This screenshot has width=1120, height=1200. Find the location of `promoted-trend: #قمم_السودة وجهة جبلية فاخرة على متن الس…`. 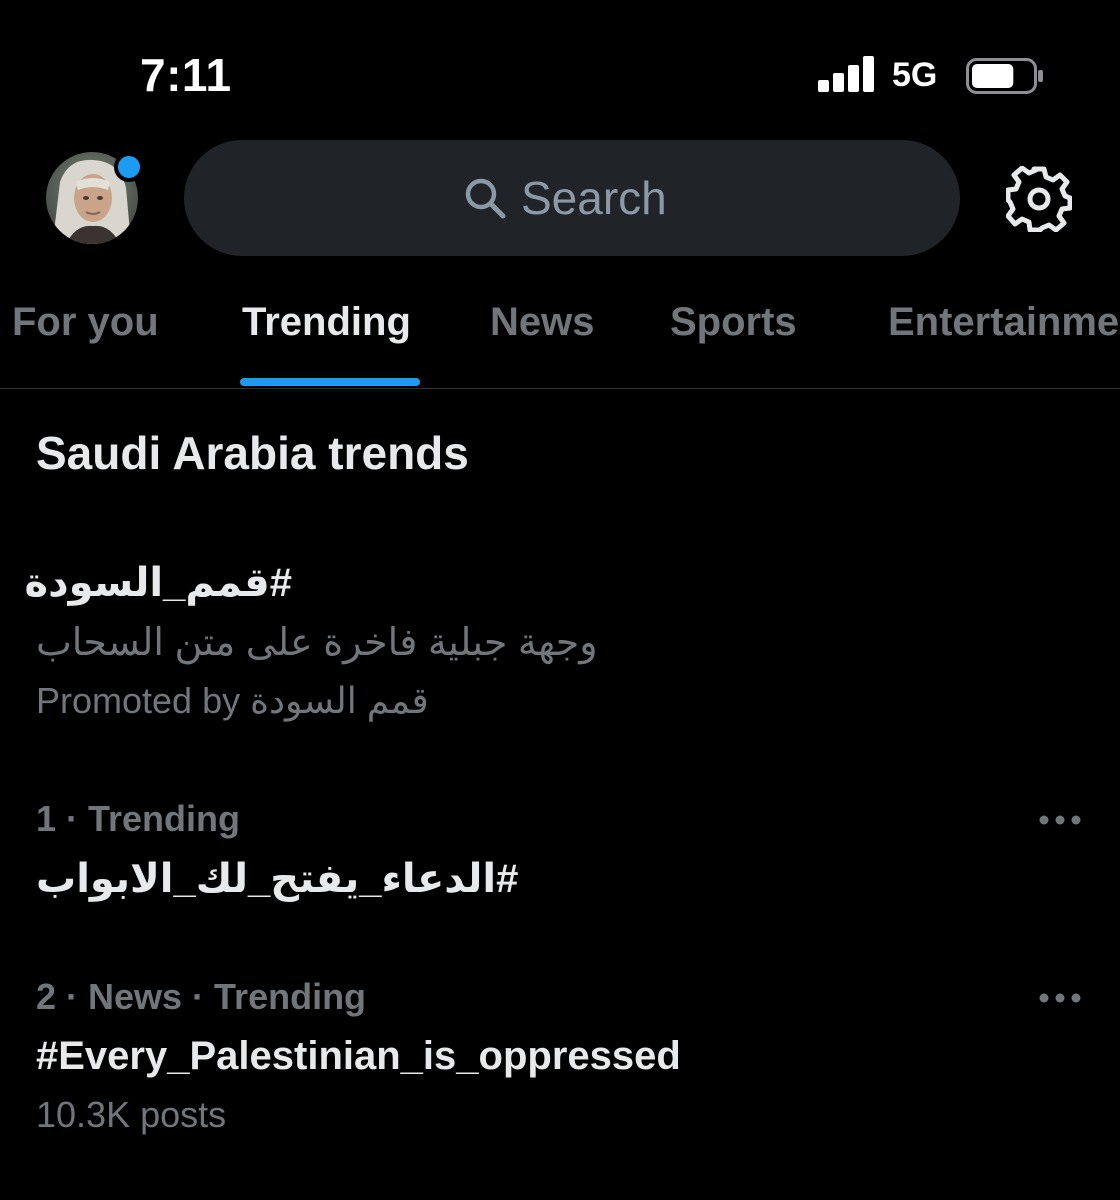

promoted-trend: #قمم_السودة وجهة جبلية فاخرة على متن الس… is located at coordinates (560, 645).